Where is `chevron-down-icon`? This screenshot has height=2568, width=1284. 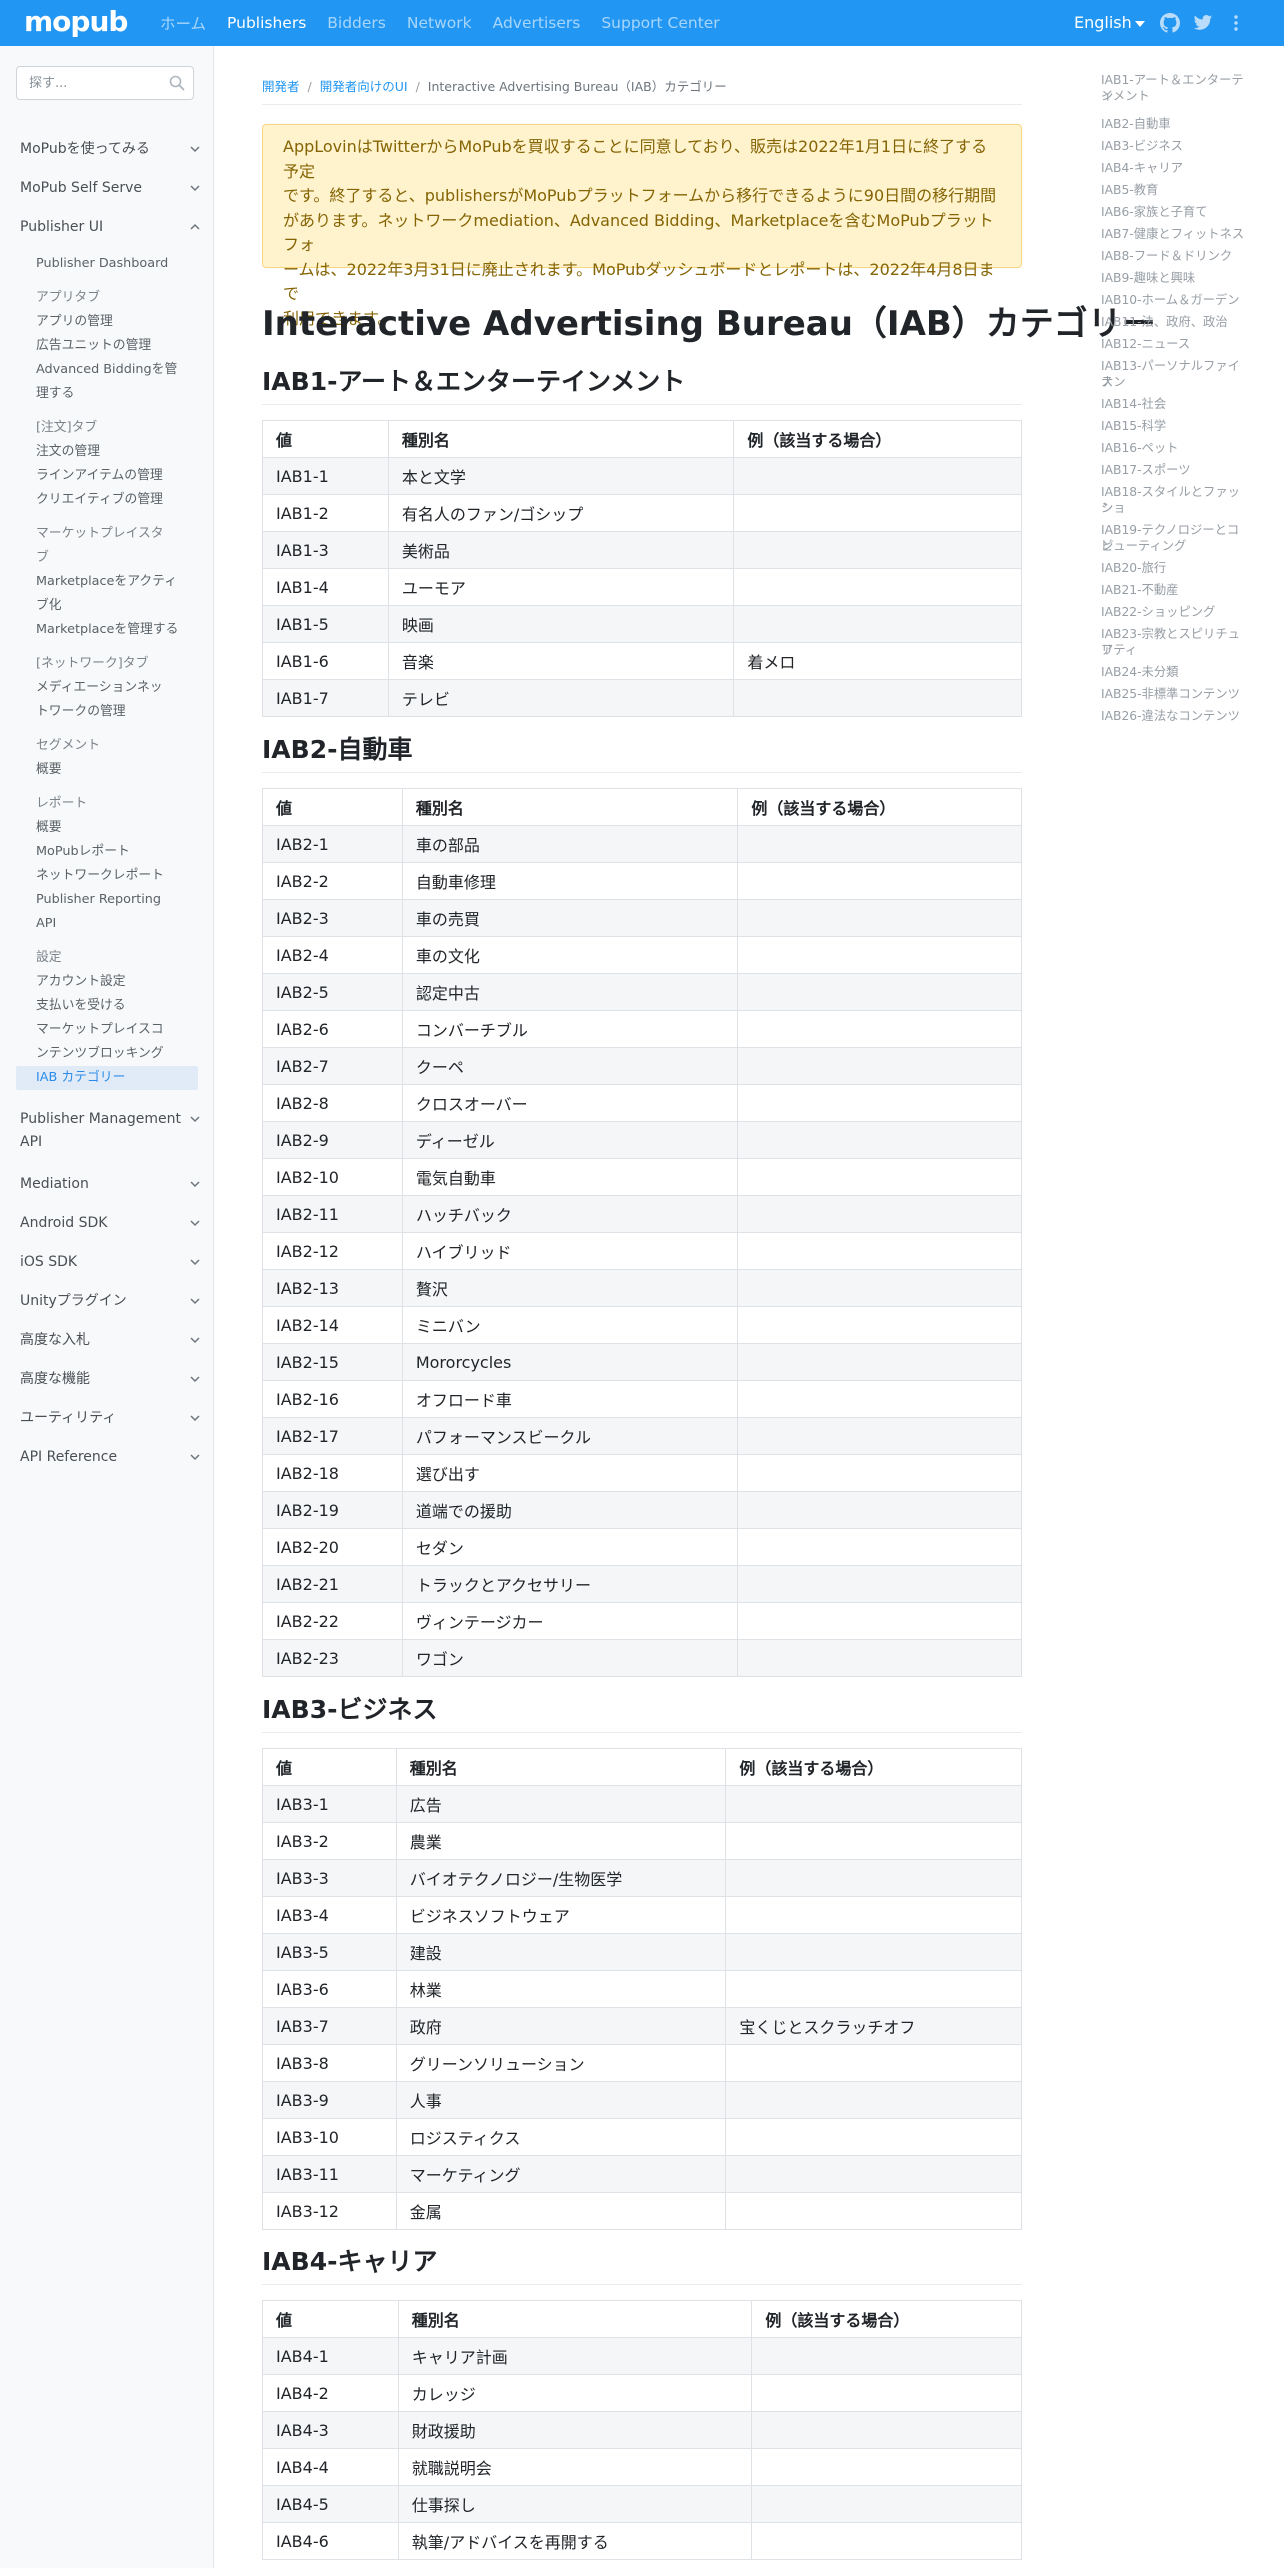
chevron-down-icon is located at coordinates (195, 1184).